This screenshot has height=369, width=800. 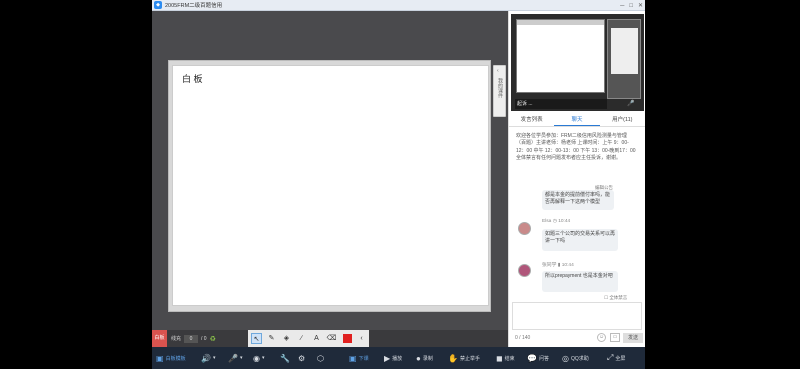 I want to click on speaker-dropdown-icon: ▾, so click(x=214, y=358).